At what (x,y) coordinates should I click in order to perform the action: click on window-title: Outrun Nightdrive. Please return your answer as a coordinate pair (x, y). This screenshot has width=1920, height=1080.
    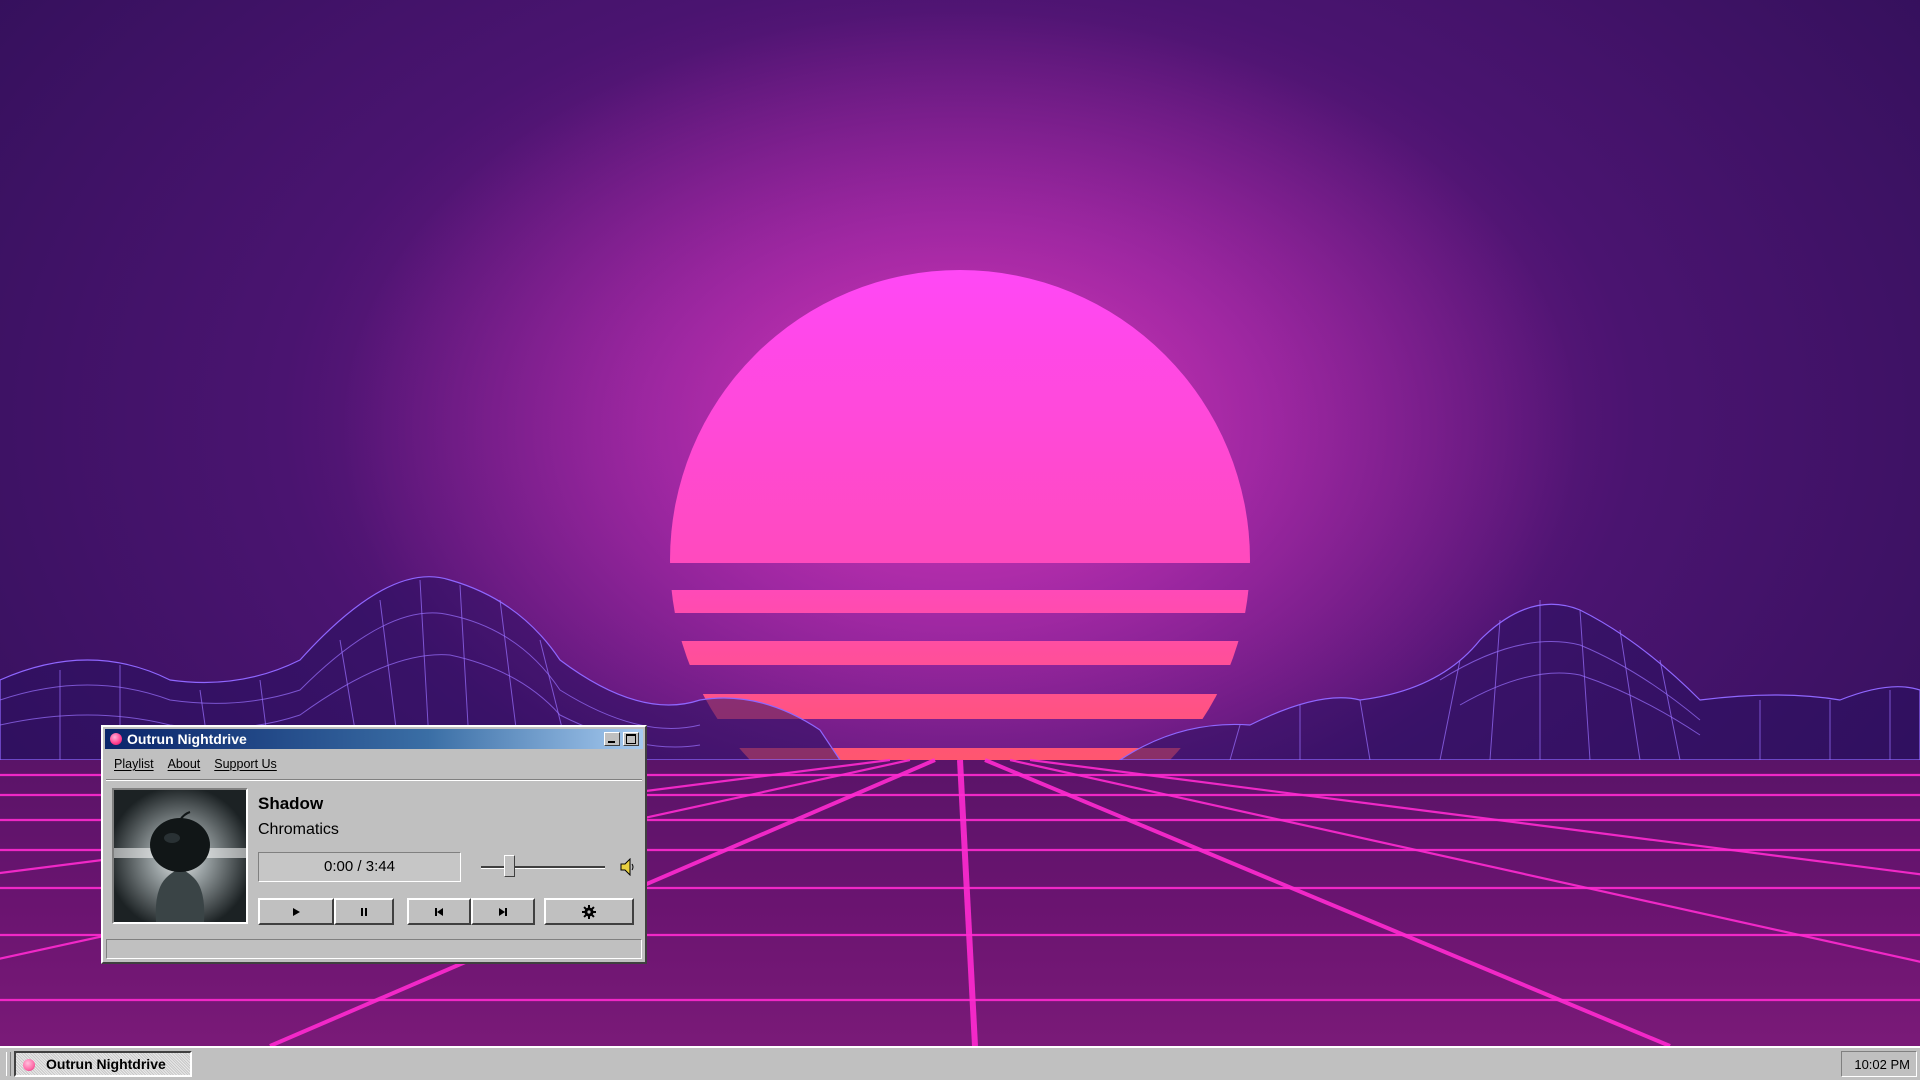
    Looking at the image, I should click on (187, 739).